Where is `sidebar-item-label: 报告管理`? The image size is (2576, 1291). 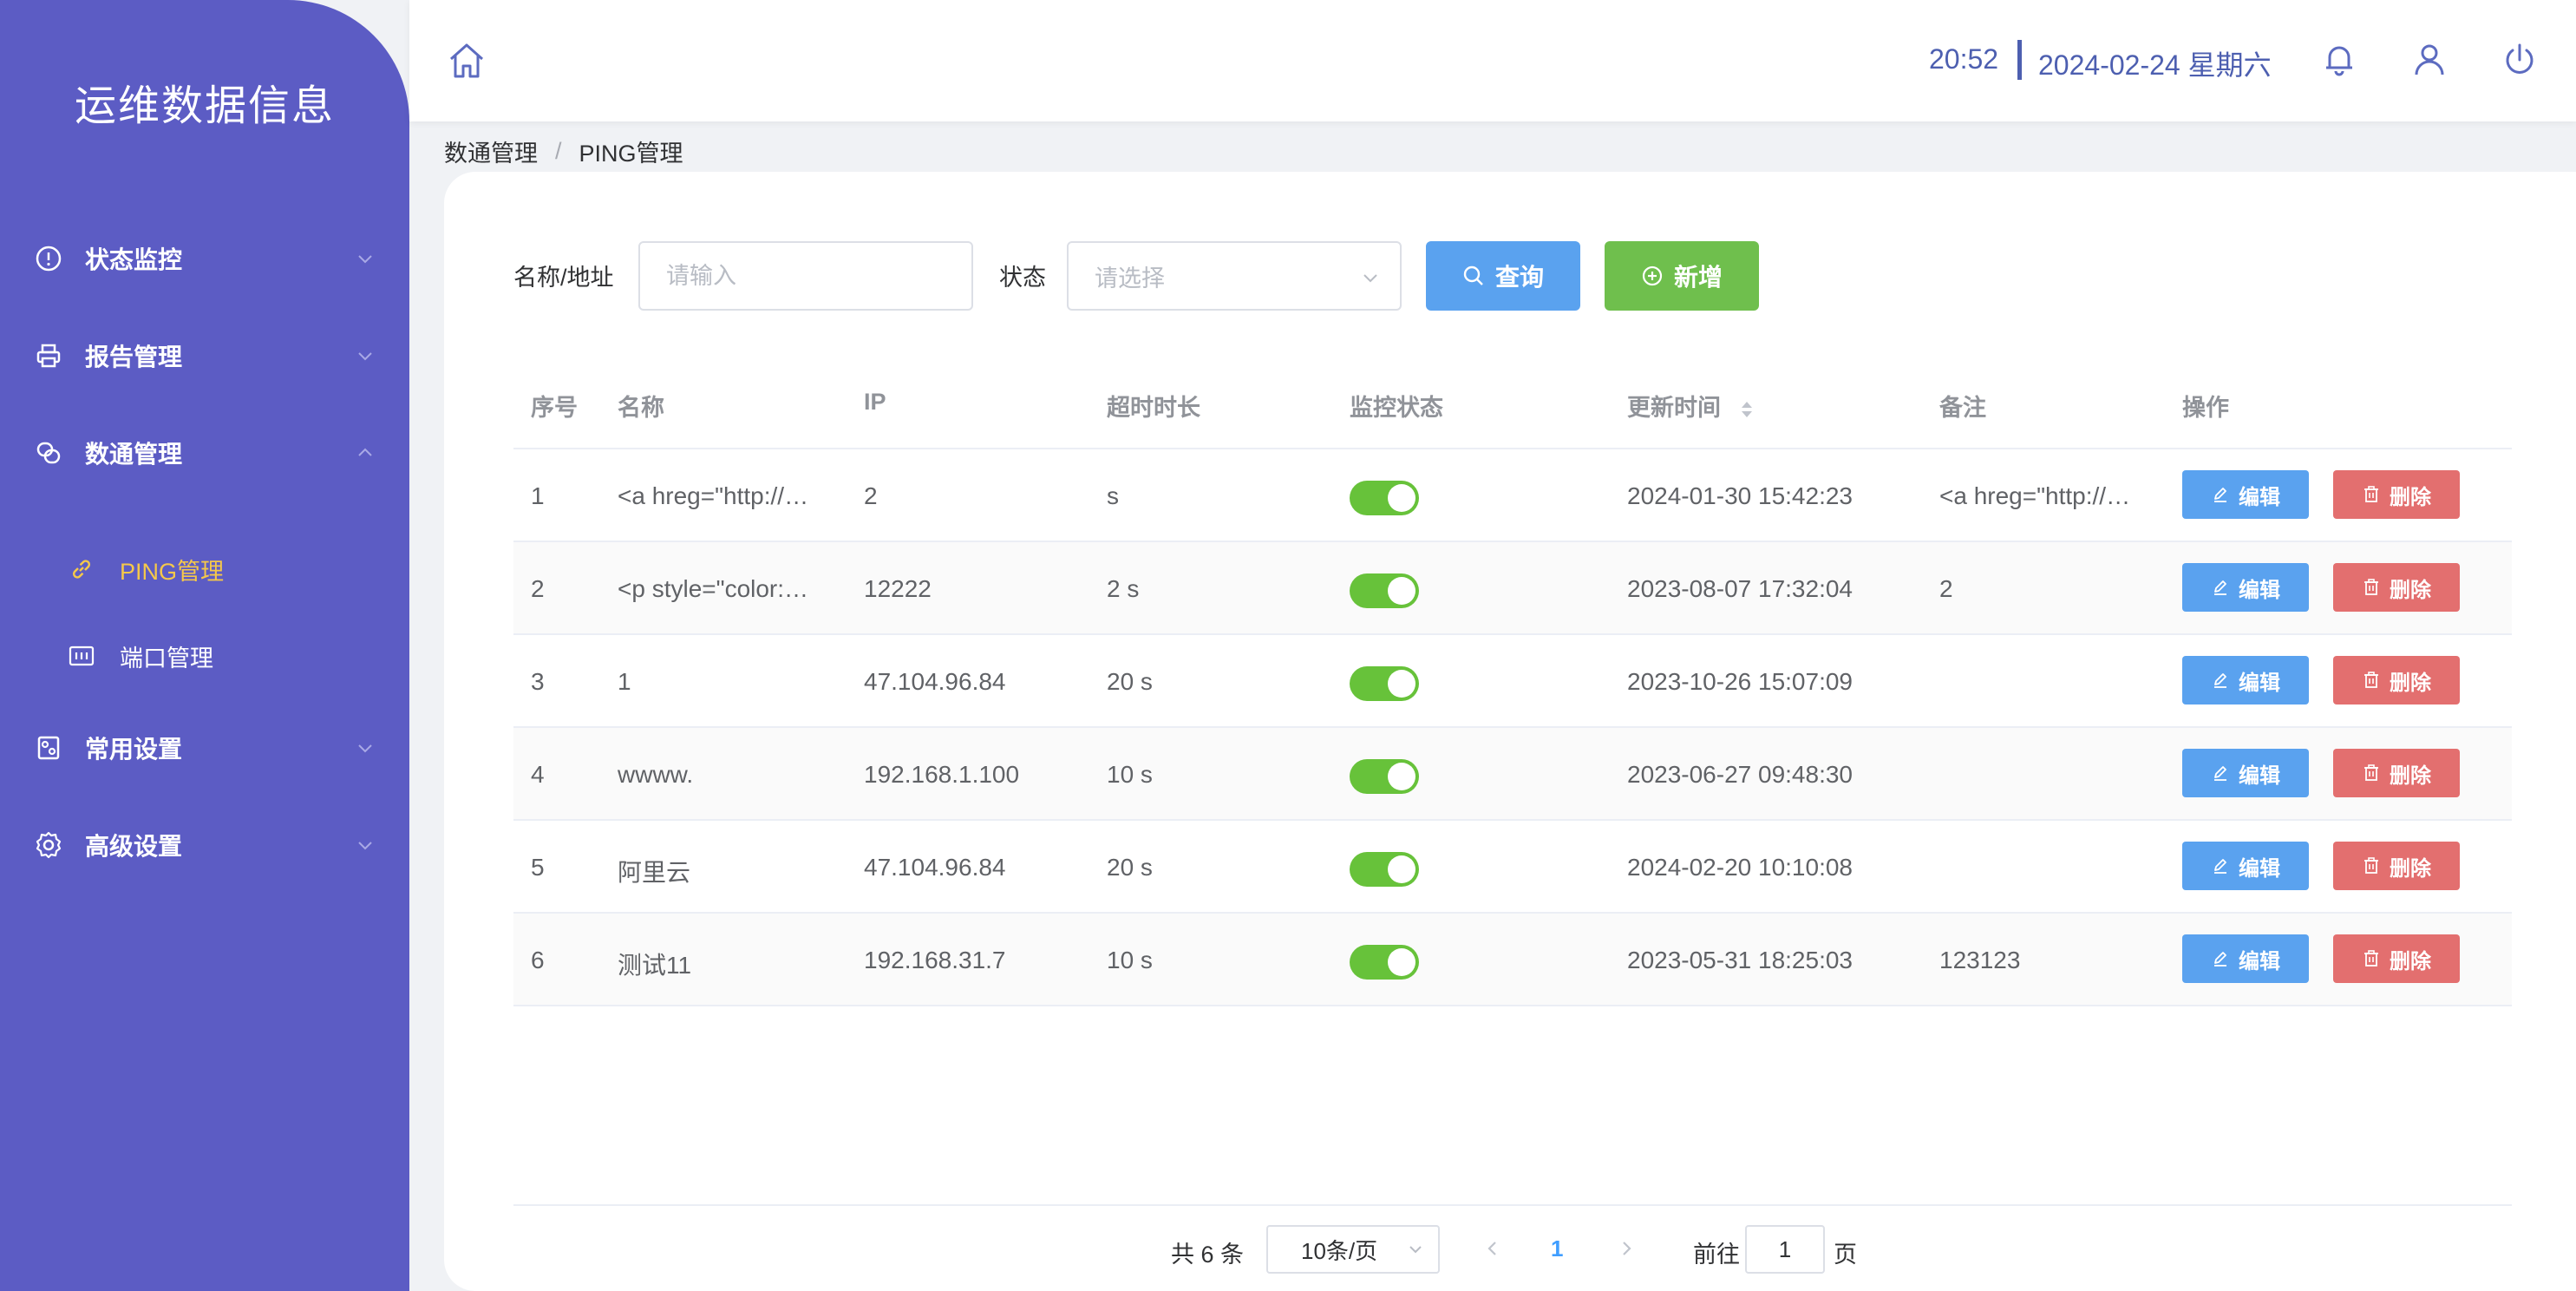 sidebar-item-label: 报告管理 is located at coordinates (134, 357).